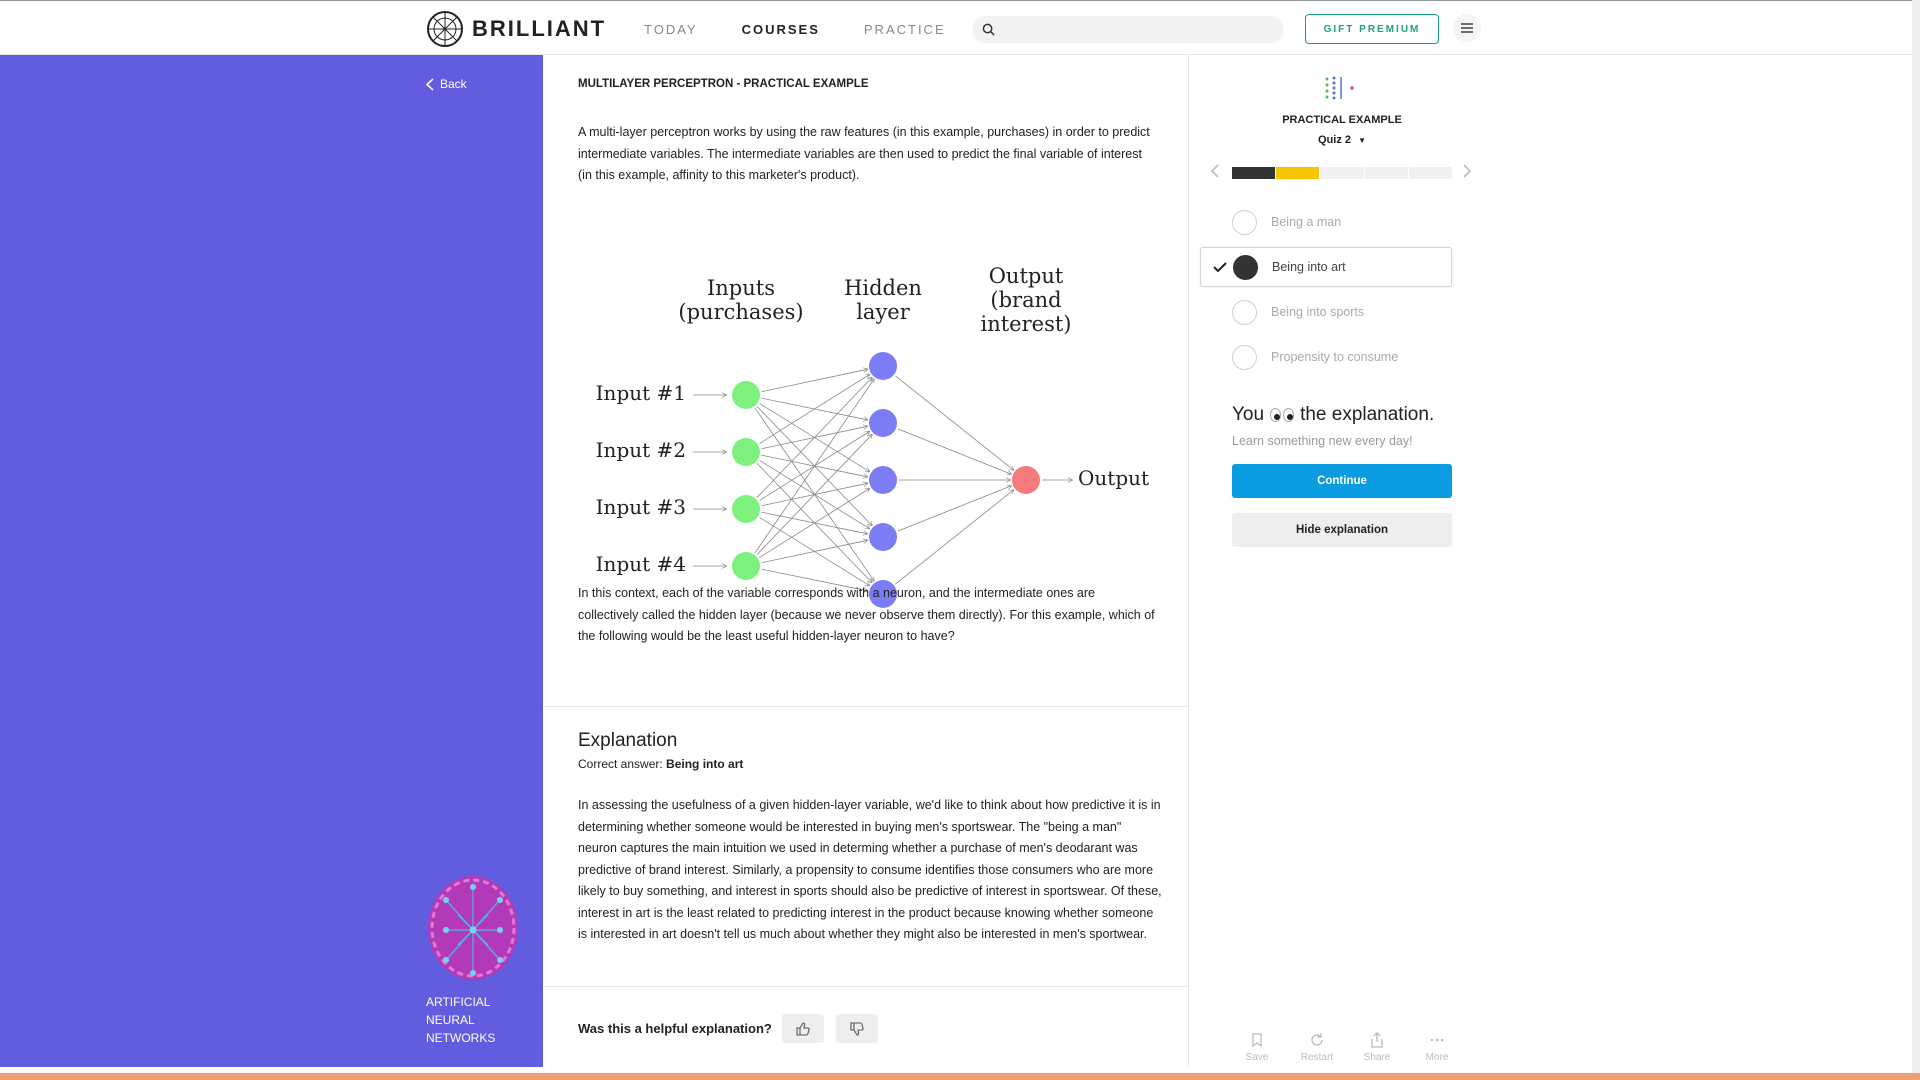 The height and width of the screenshot is (1080, 1920). I want to click on back-label: Back, so click(453, 84).